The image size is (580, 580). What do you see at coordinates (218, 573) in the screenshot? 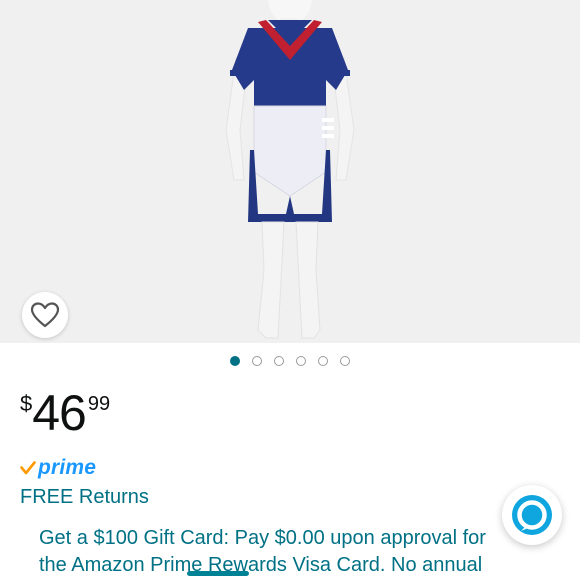
I see `scroll-indicator` at bounding box center [218, 573].